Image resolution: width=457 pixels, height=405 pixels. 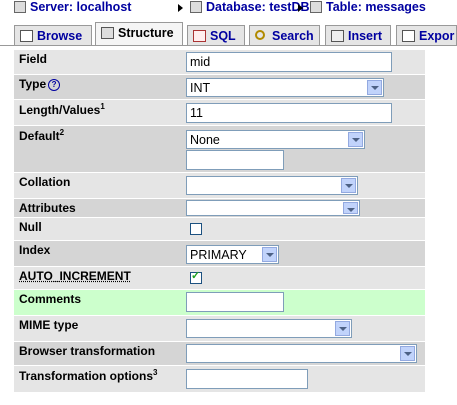 What do you see at coordinates (250, 7) in the screenshot?
I see `breadcrumb-database: Database: testDB` at bounding box center [250, 7].